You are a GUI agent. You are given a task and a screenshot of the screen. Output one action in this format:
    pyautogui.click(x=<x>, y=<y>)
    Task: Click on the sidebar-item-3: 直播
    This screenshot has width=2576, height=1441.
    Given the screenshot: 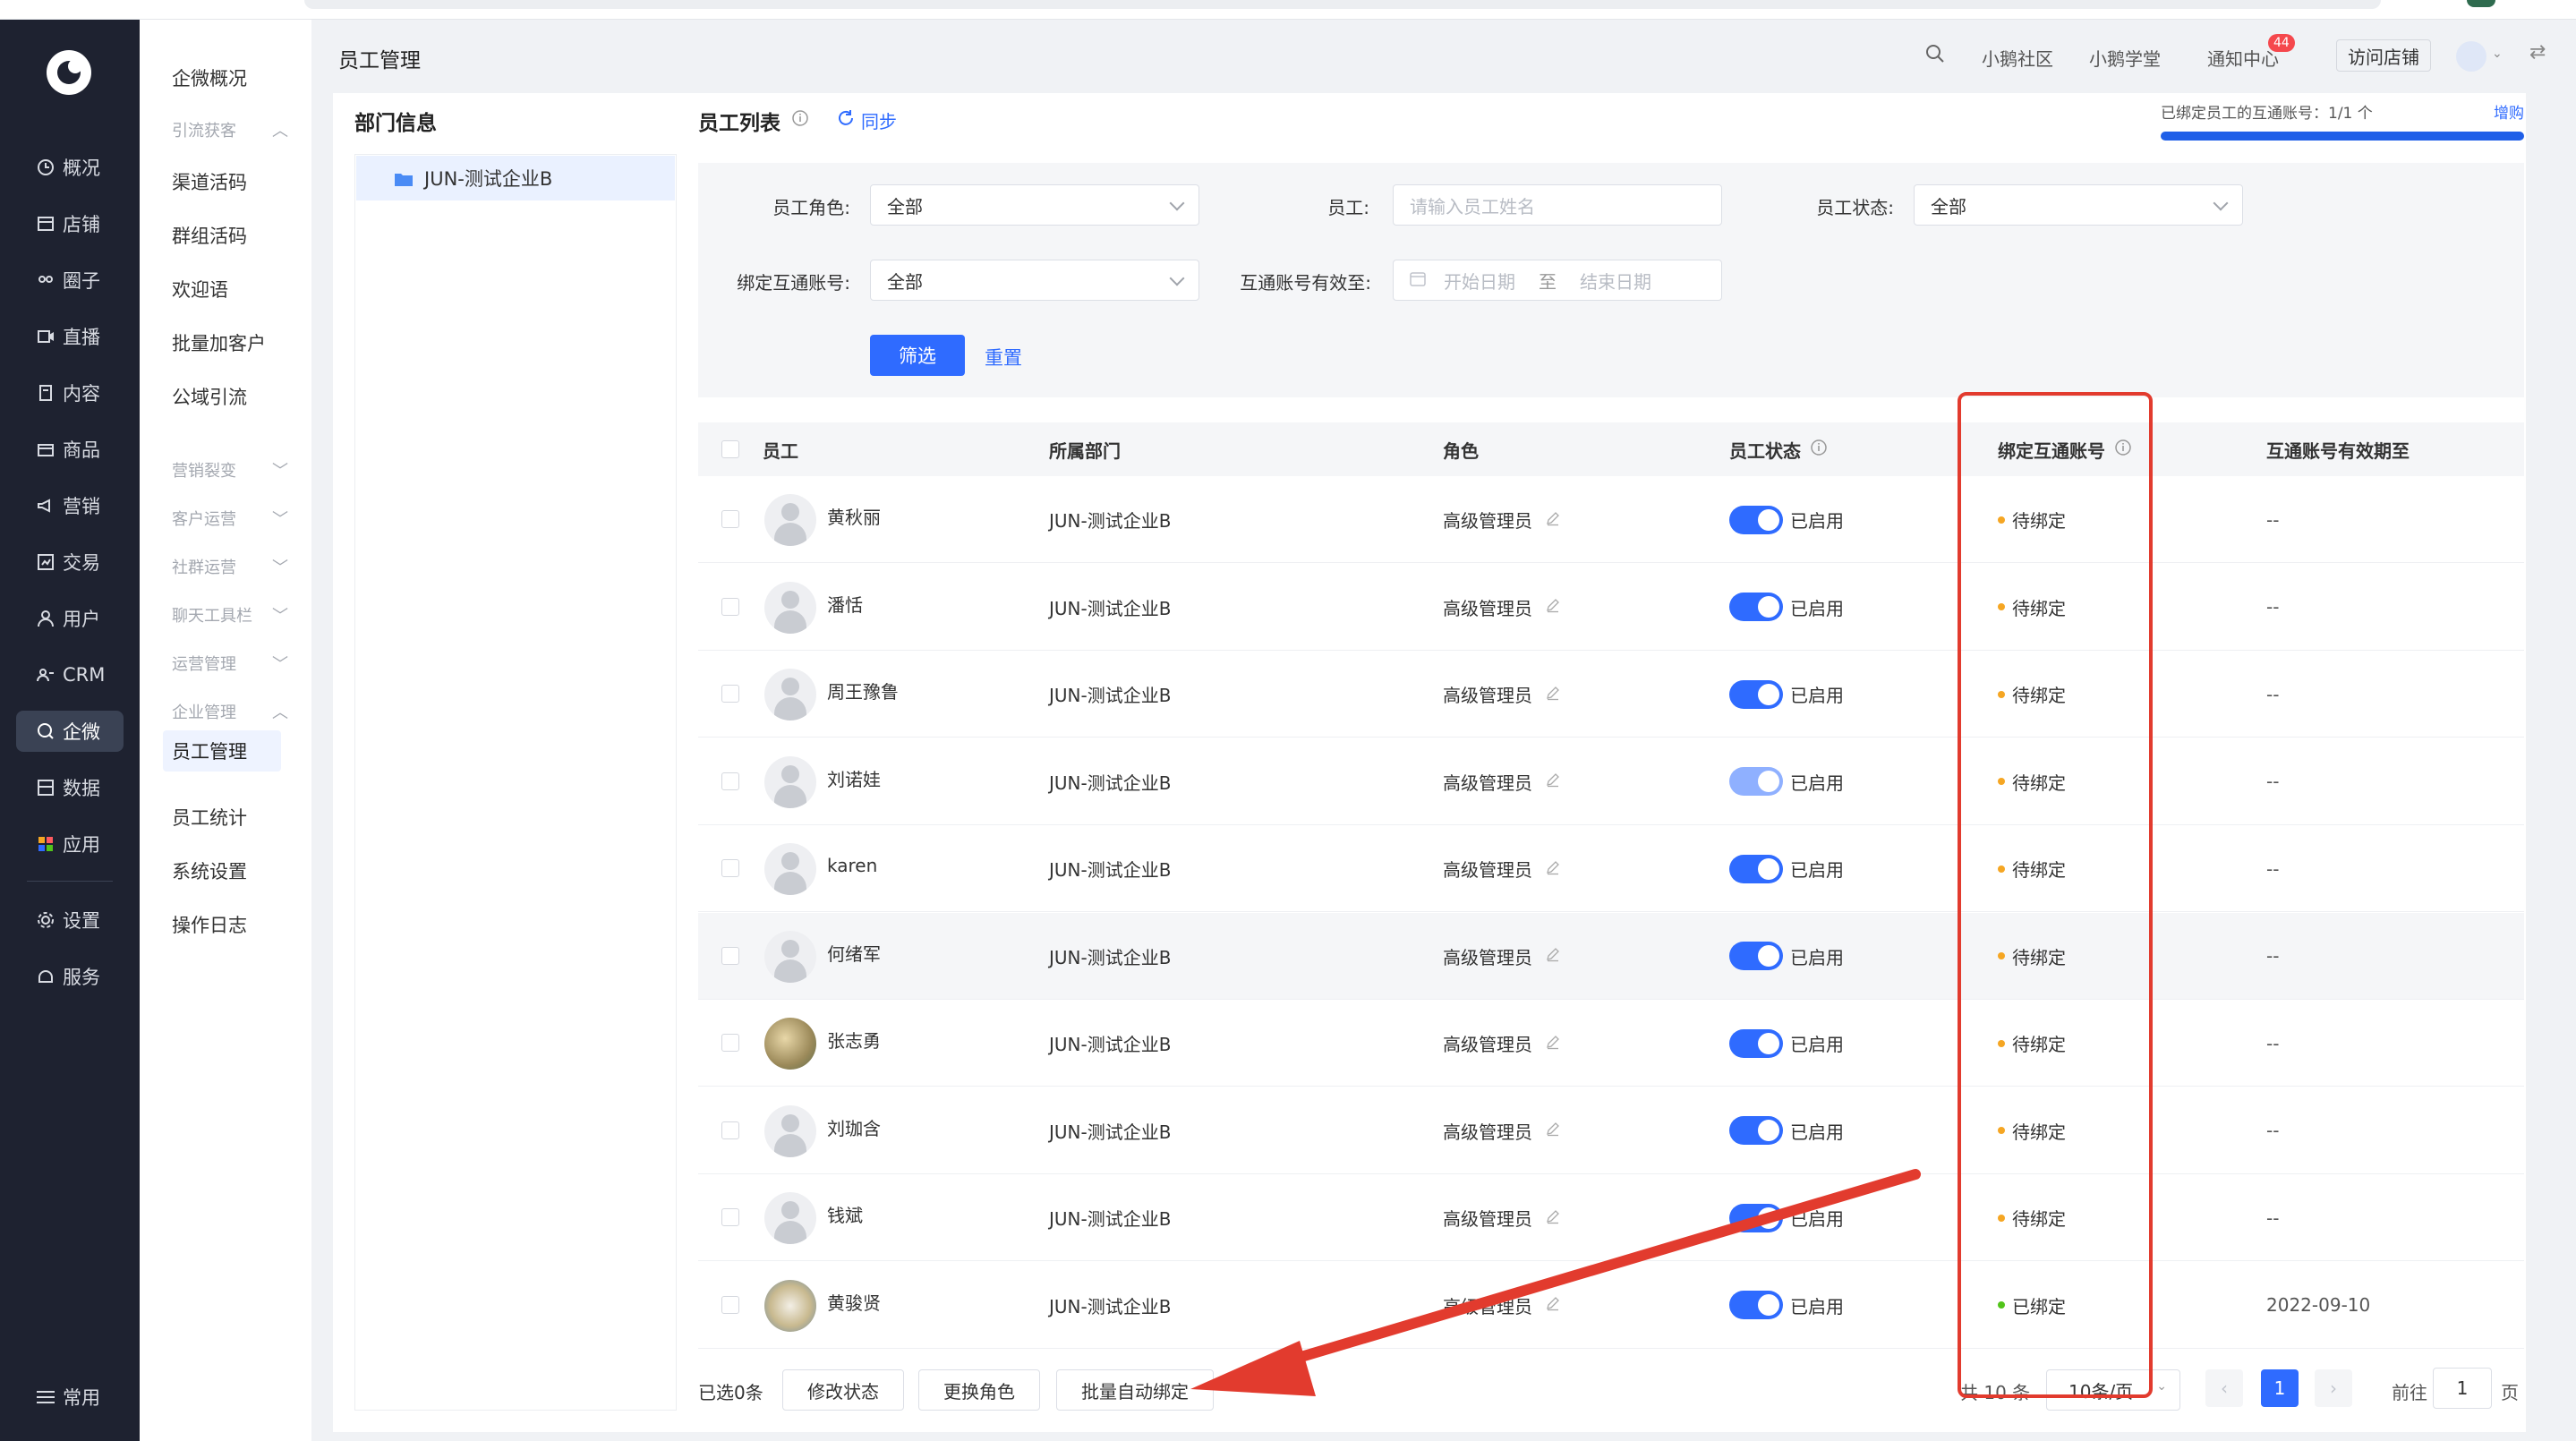 What is the action you would take?
    pyautogui.click(x=70, y=336)
    